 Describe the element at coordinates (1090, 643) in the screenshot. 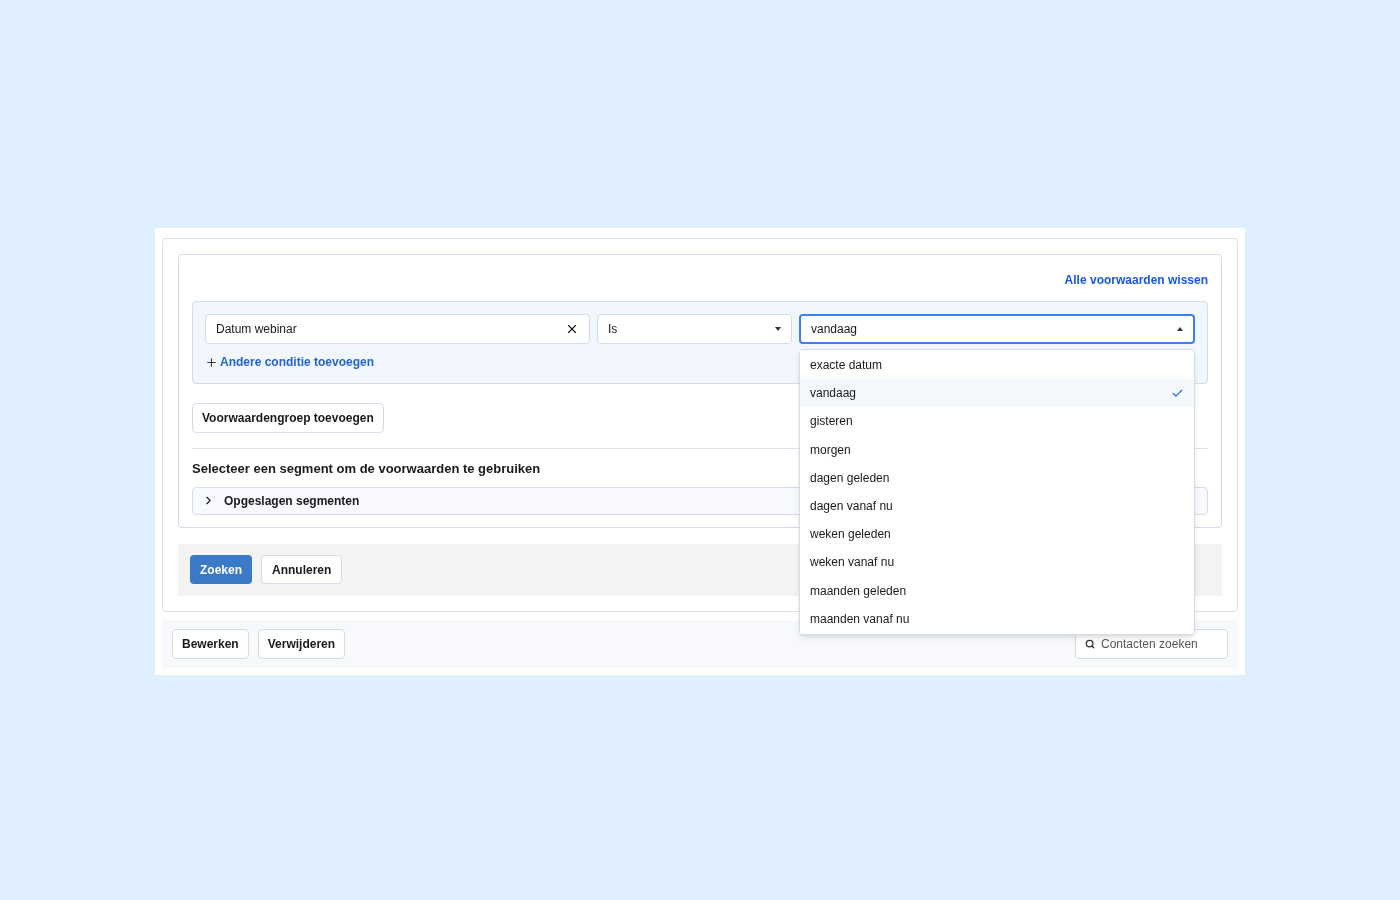

I see `search-icon` at that location.